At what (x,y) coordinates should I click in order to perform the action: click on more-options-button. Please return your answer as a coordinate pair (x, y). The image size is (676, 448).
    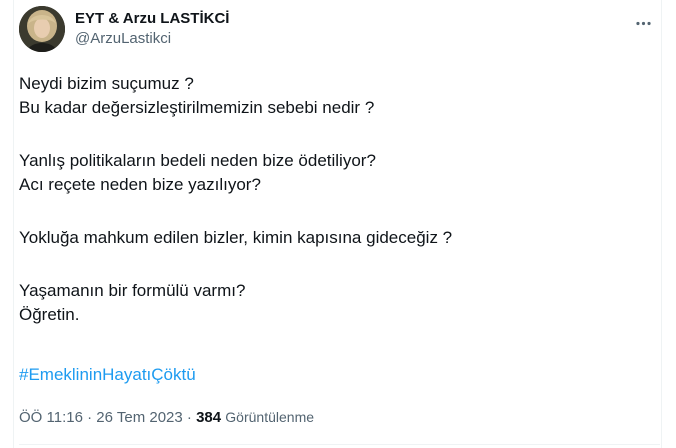
    Looking at the image, I should click on (643, 23).